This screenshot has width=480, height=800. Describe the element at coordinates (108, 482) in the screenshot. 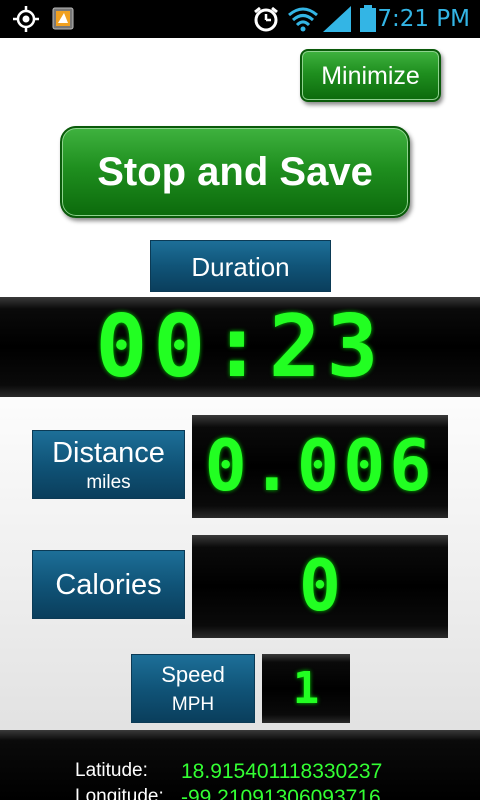

I see `distance-unit: miles` at that location.